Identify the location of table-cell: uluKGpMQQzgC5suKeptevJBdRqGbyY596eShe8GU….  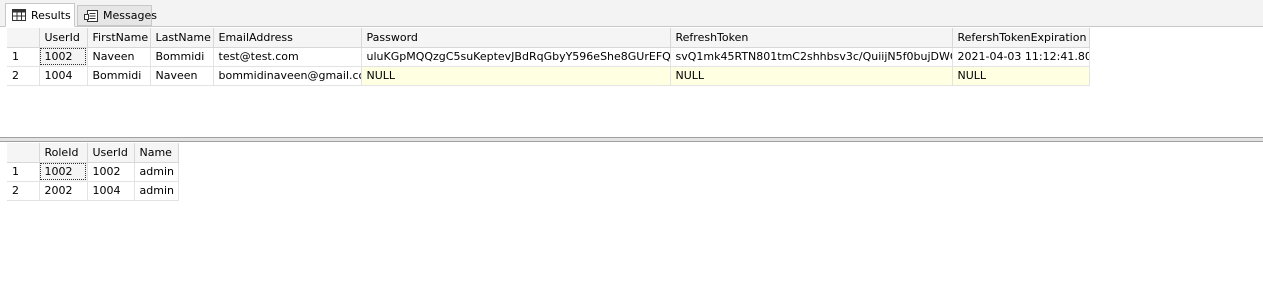
(516, 57).